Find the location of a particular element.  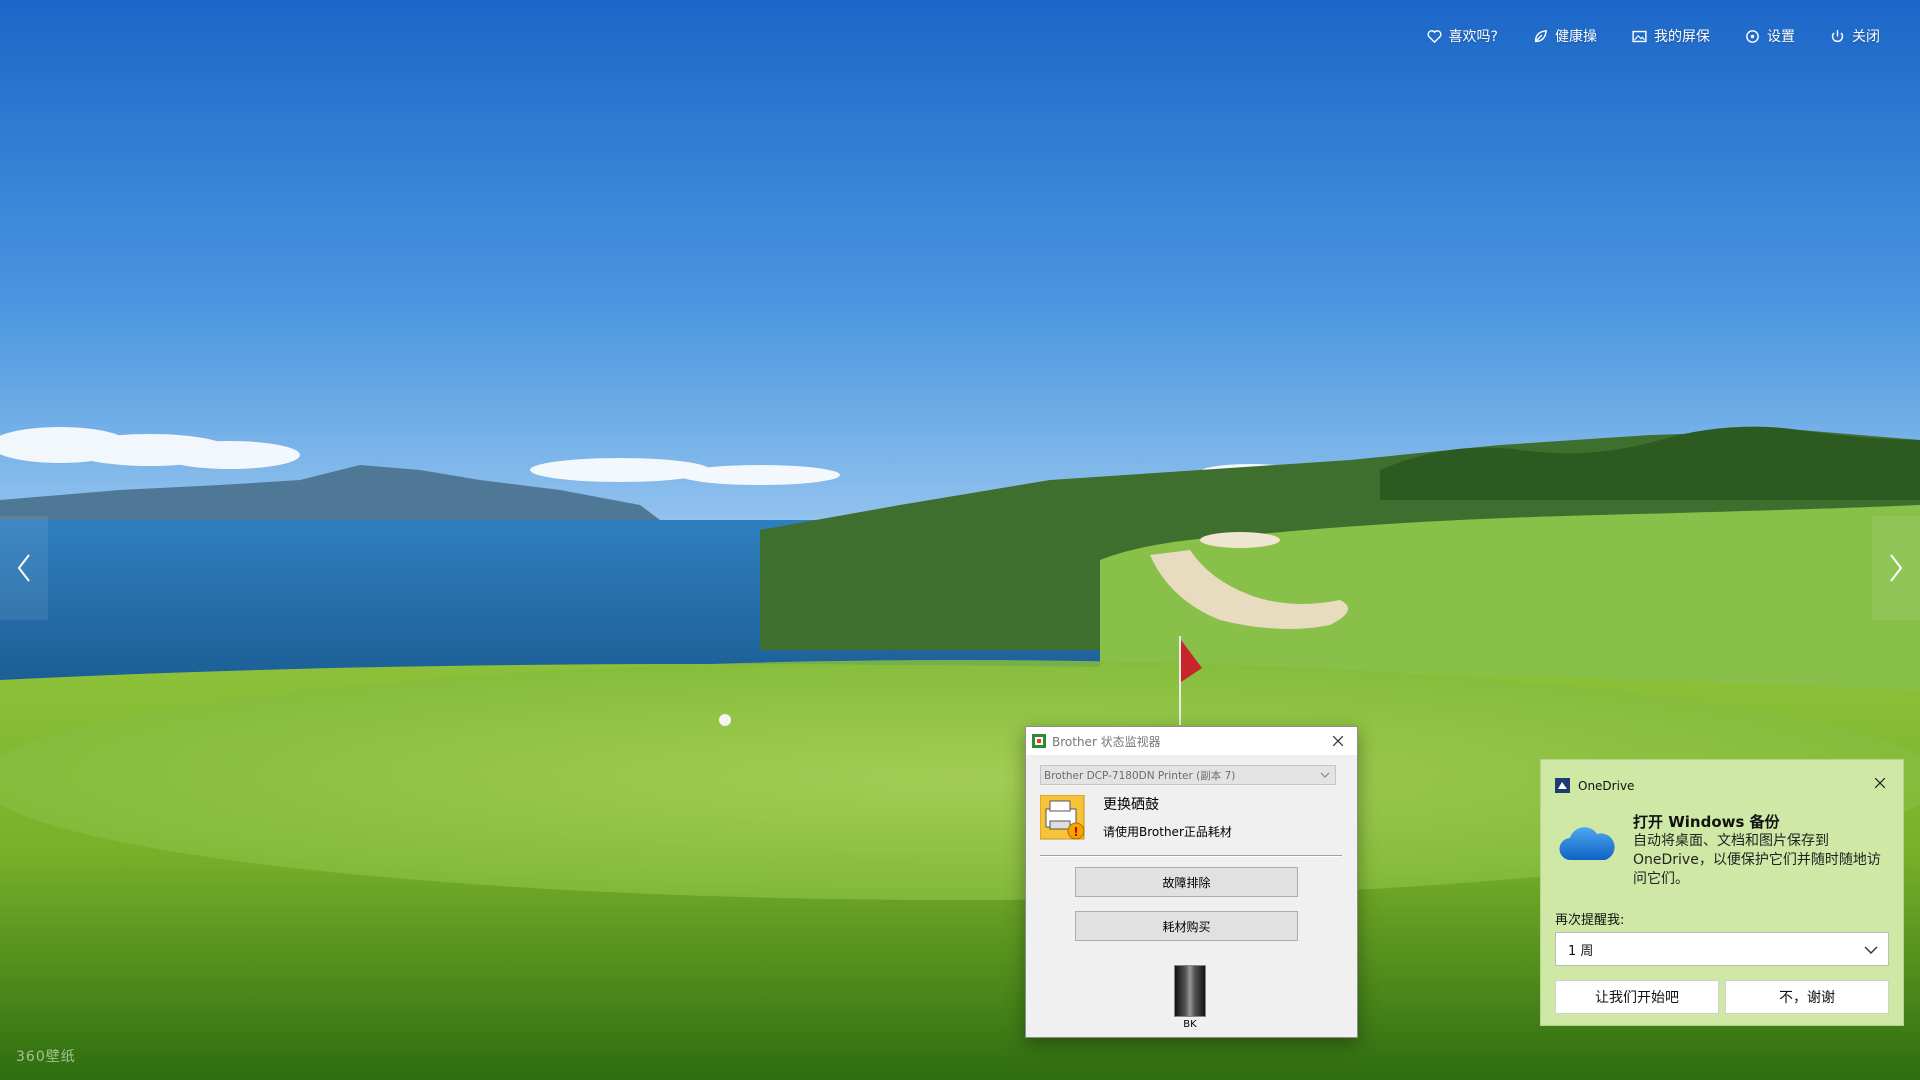

remind-label: 再次提醒我: is located at coordinates (1590, 920).